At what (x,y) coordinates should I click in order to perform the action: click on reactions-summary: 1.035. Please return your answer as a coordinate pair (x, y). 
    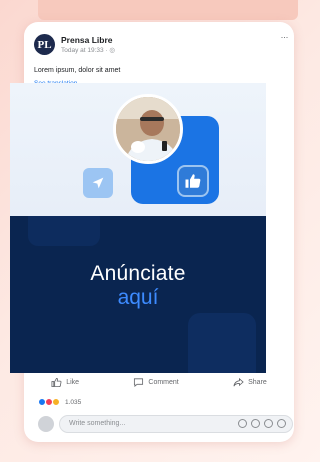
    Looking at the image, I should click on (59, 402).